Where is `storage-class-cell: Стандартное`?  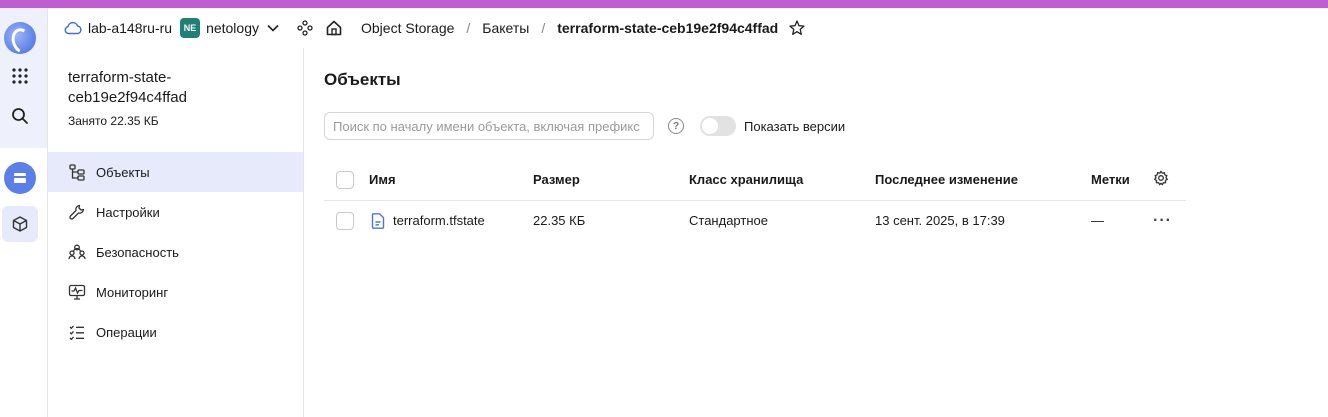 storage-class-cell: Стандартное is located at coordinates (728, 221).